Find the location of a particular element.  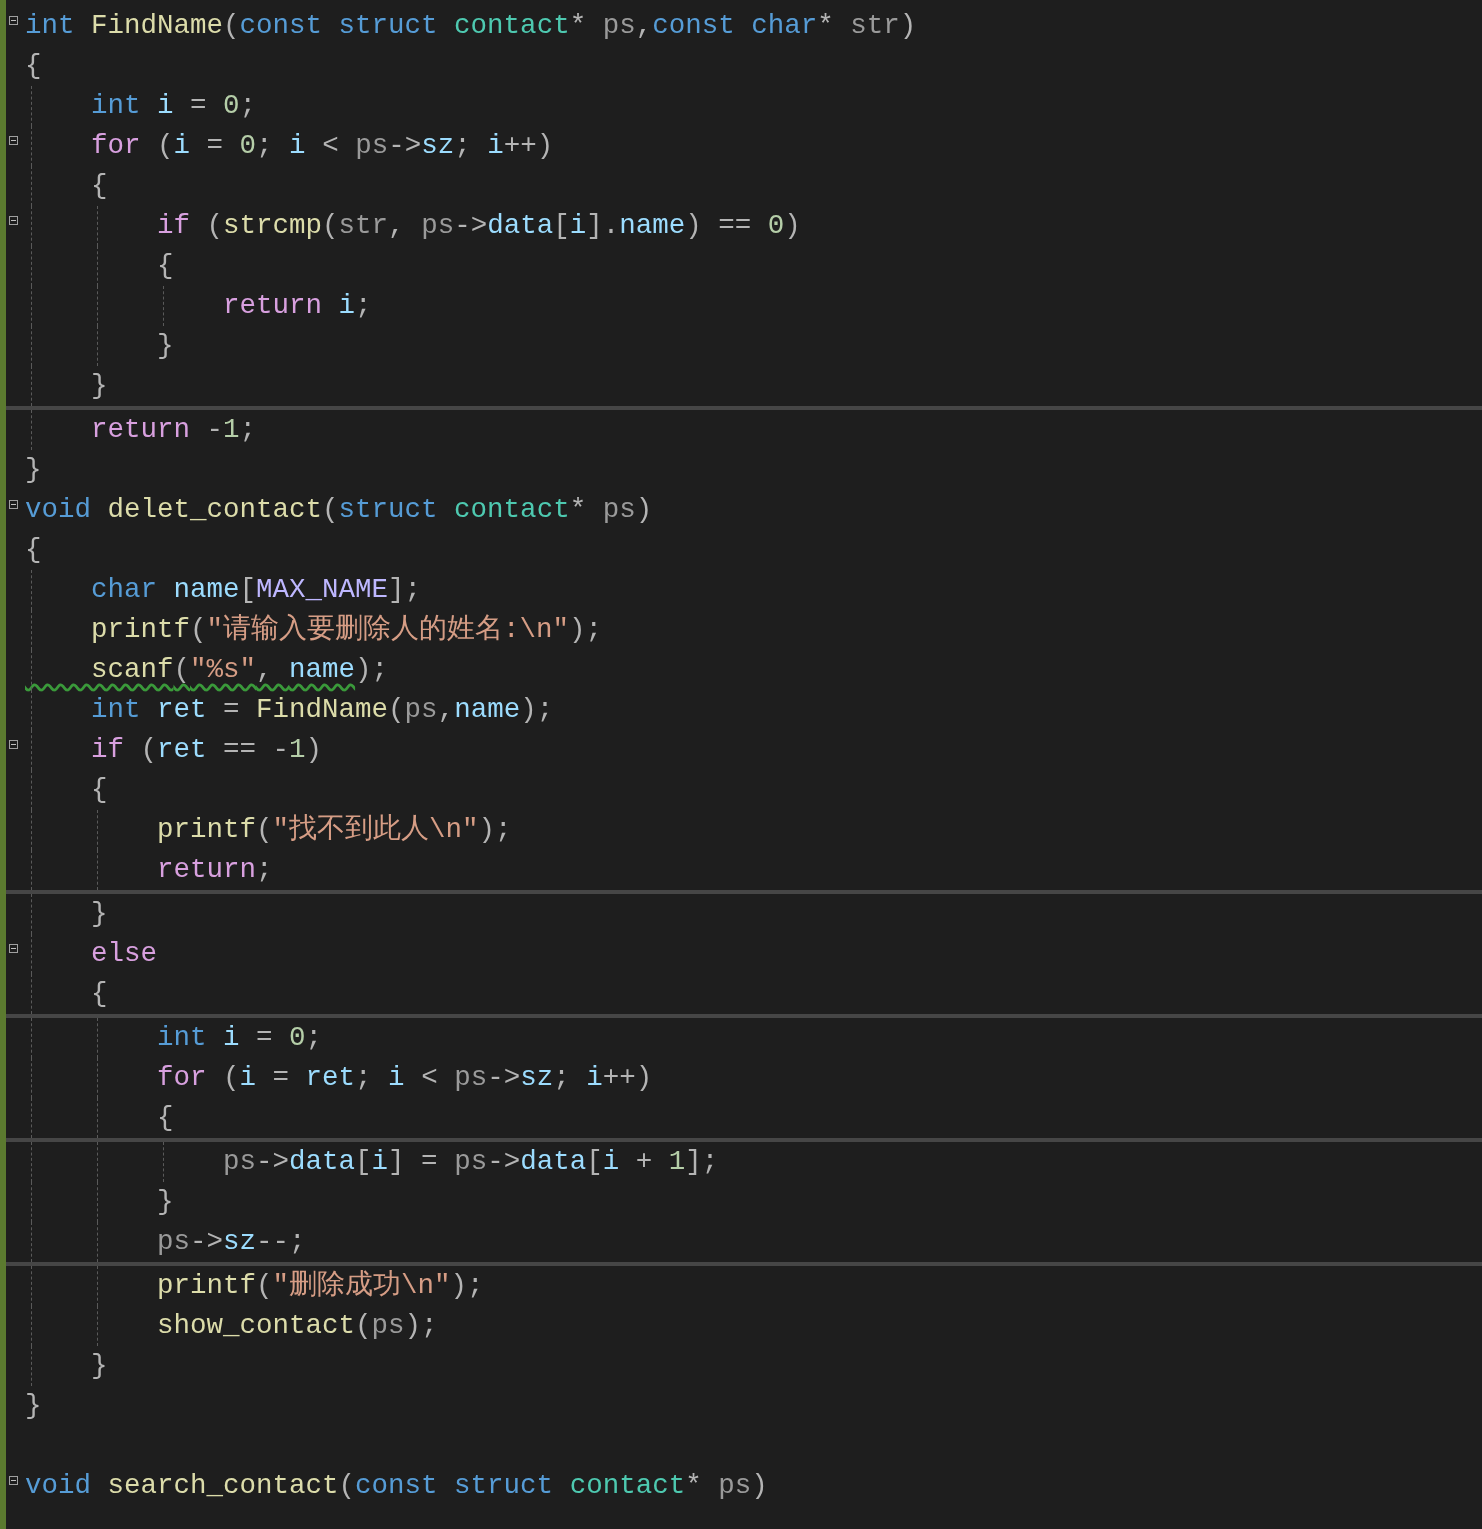

code-line: return; is located at coordinates (214, 869).